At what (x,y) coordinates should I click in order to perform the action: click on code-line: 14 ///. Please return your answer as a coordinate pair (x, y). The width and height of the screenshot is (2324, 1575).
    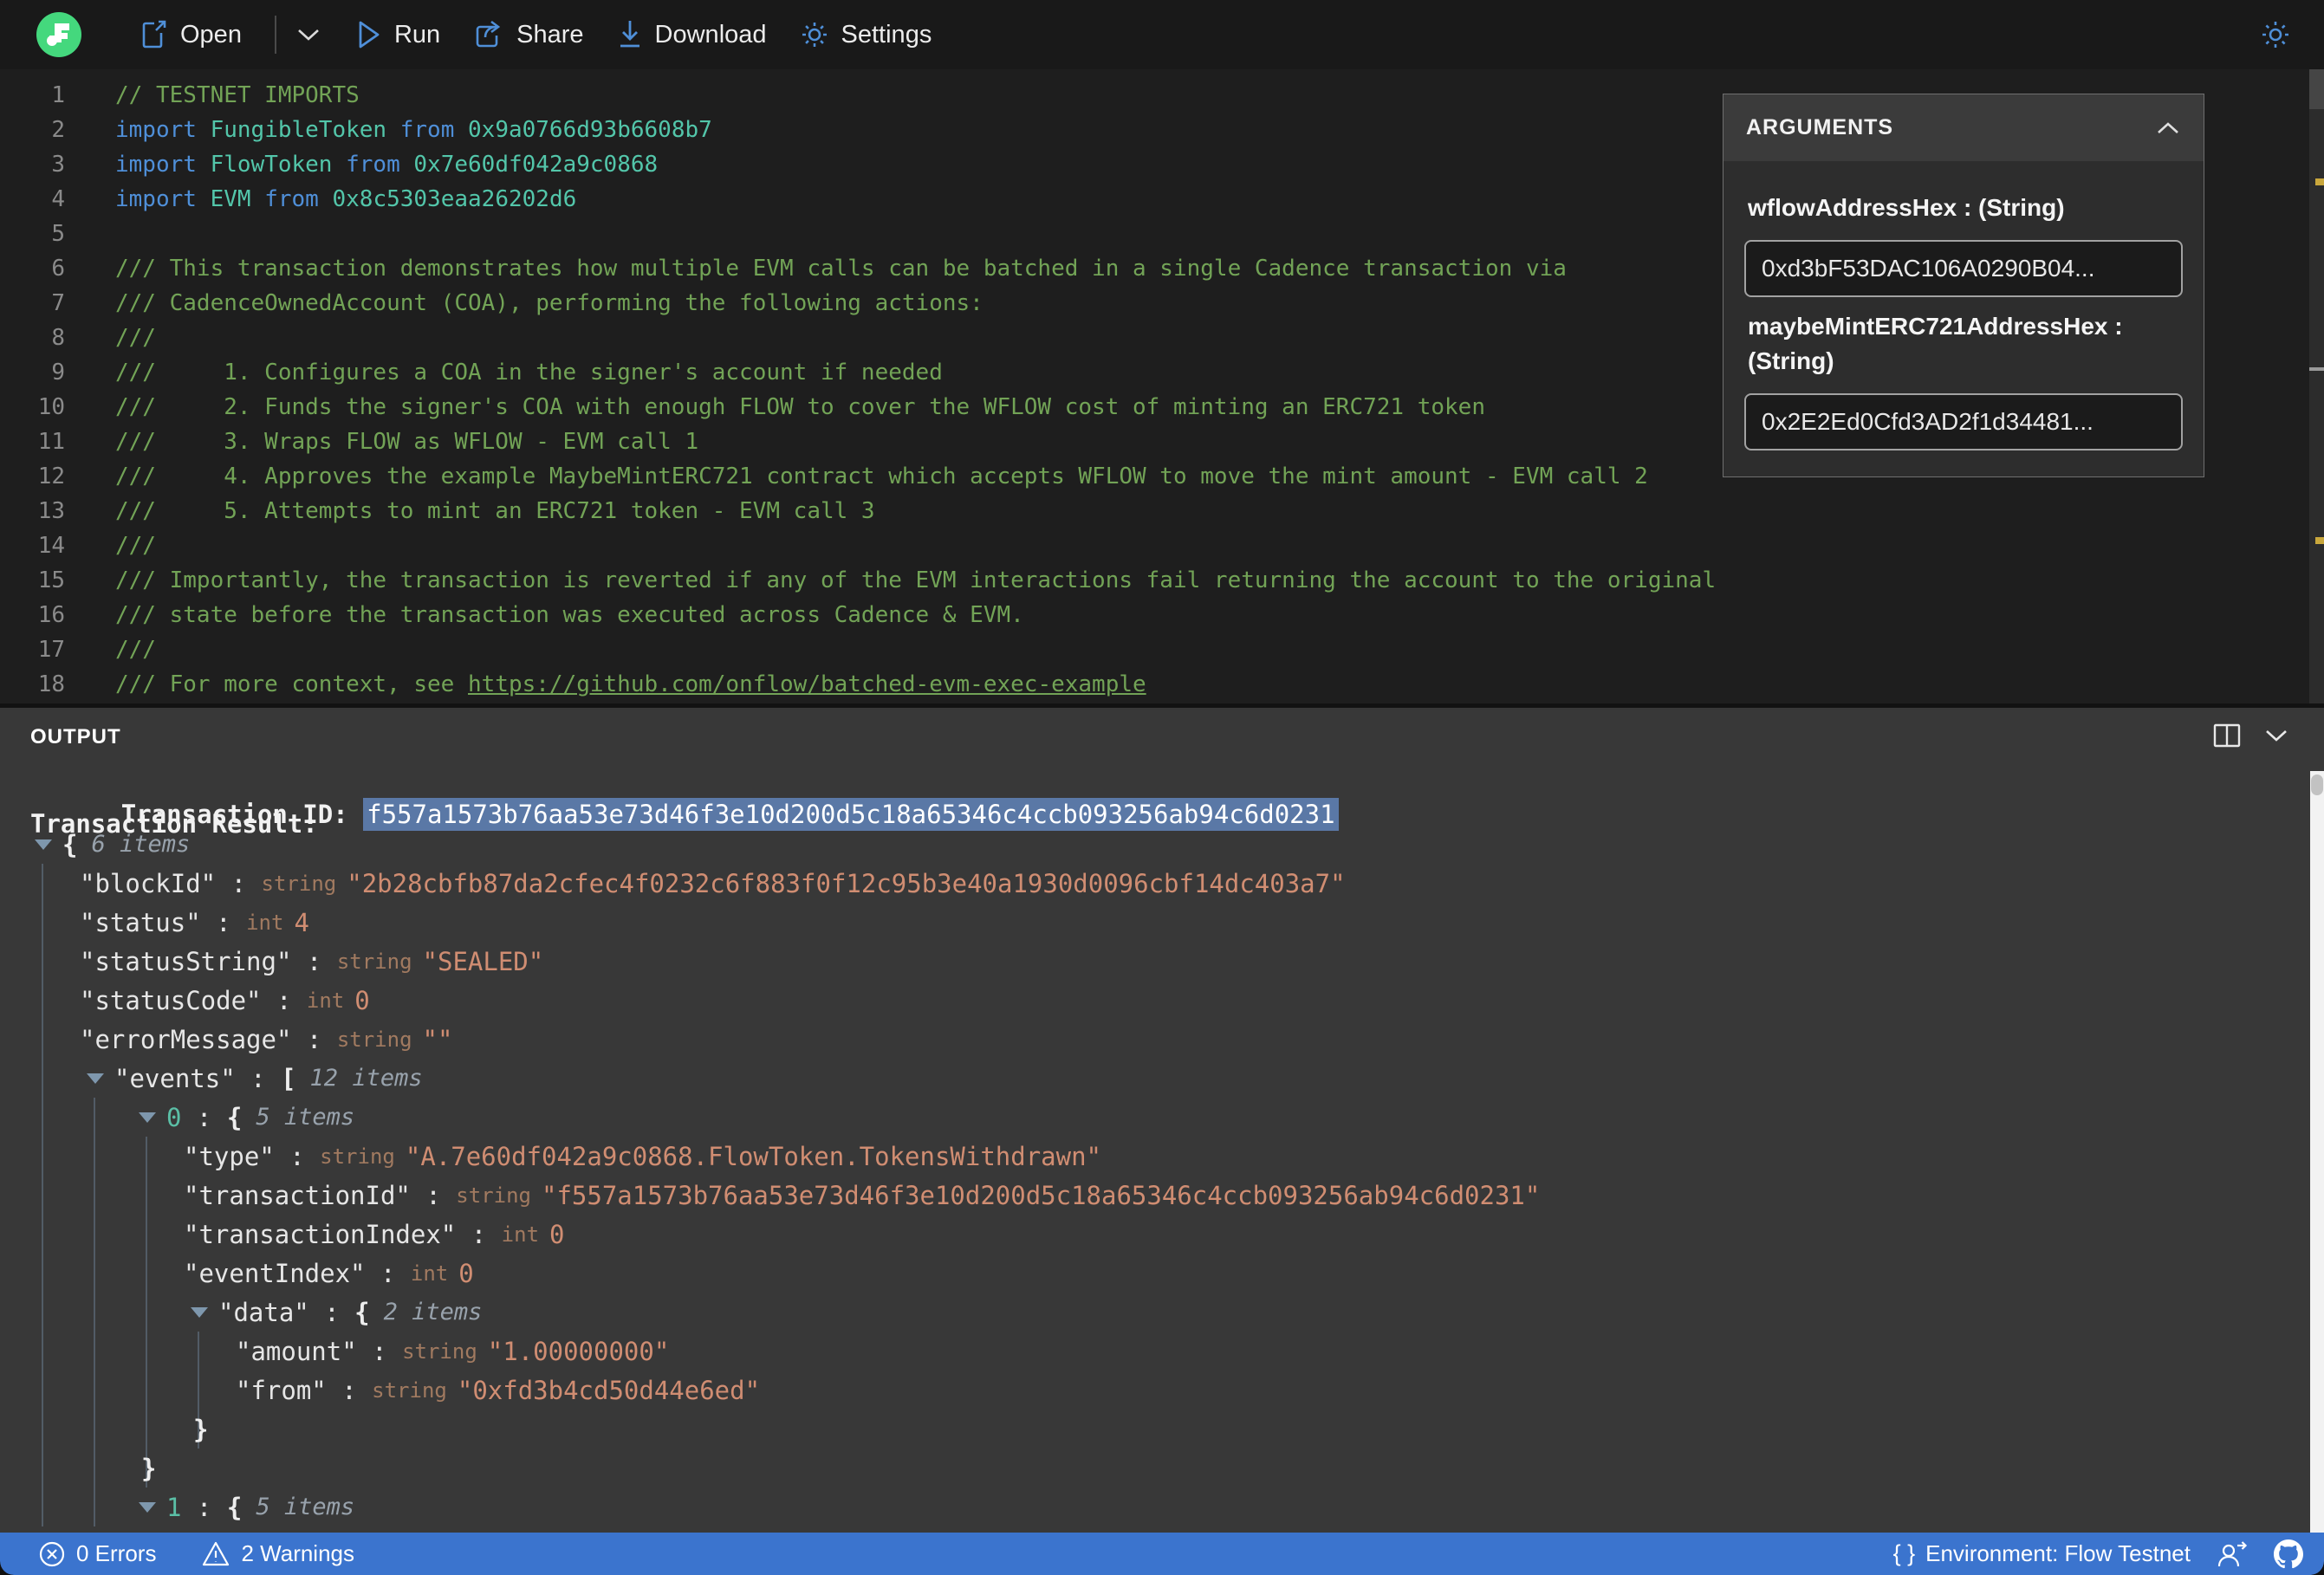
    Looking at the image, I should click on (1153, 545).